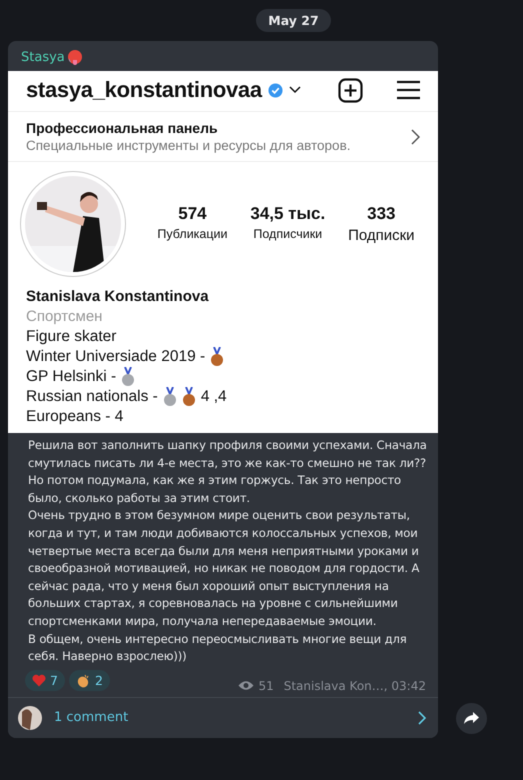  What do you see at coordinates (355, 685) in the screenshot?
I see `signature-time: Stanislava Kon…, 03:42` at bounding box center [355, 685].